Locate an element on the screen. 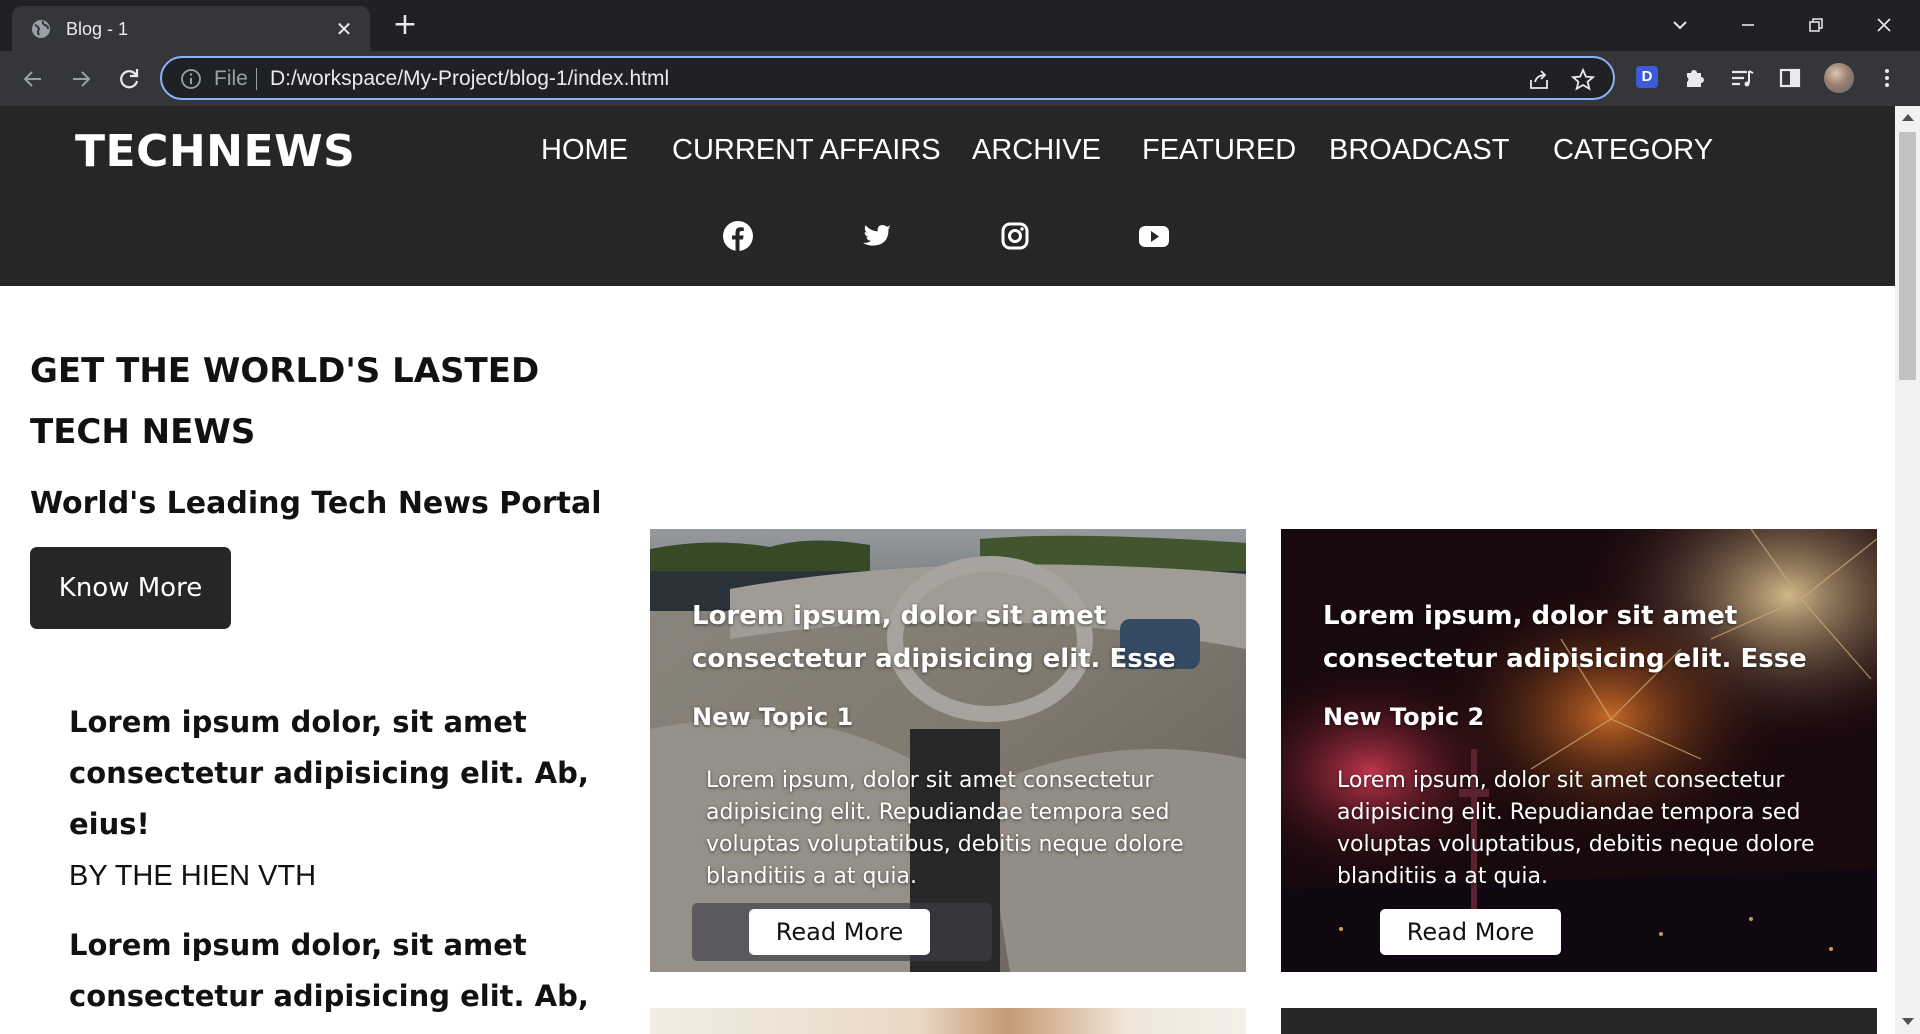 The width and height of the screenshot is (1920, 1034). nav-category: CATEGORY is located at coordinates (1633, 150).